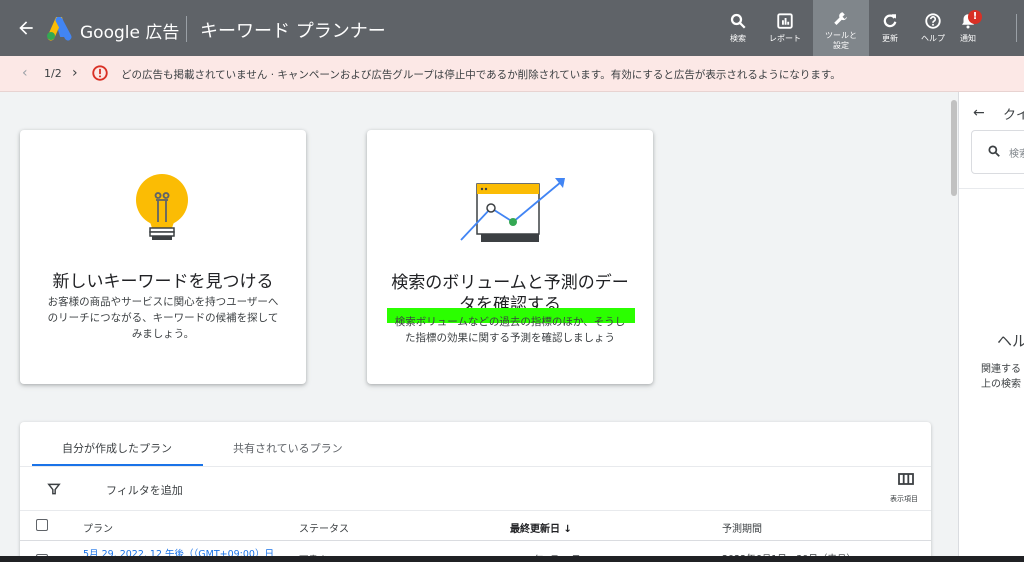 This screenshot has width=1024, height=562. What do you see at coordinates (512, 559) in the screenshot?
I see `bottom-taskbar-edge` at bounding box center [512, 559].